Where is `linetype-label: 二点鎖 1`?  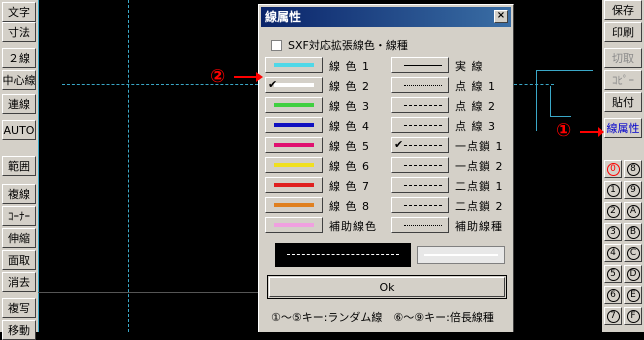
linetype-label: 二点鎖 1 is located at coordinates (479, 186).